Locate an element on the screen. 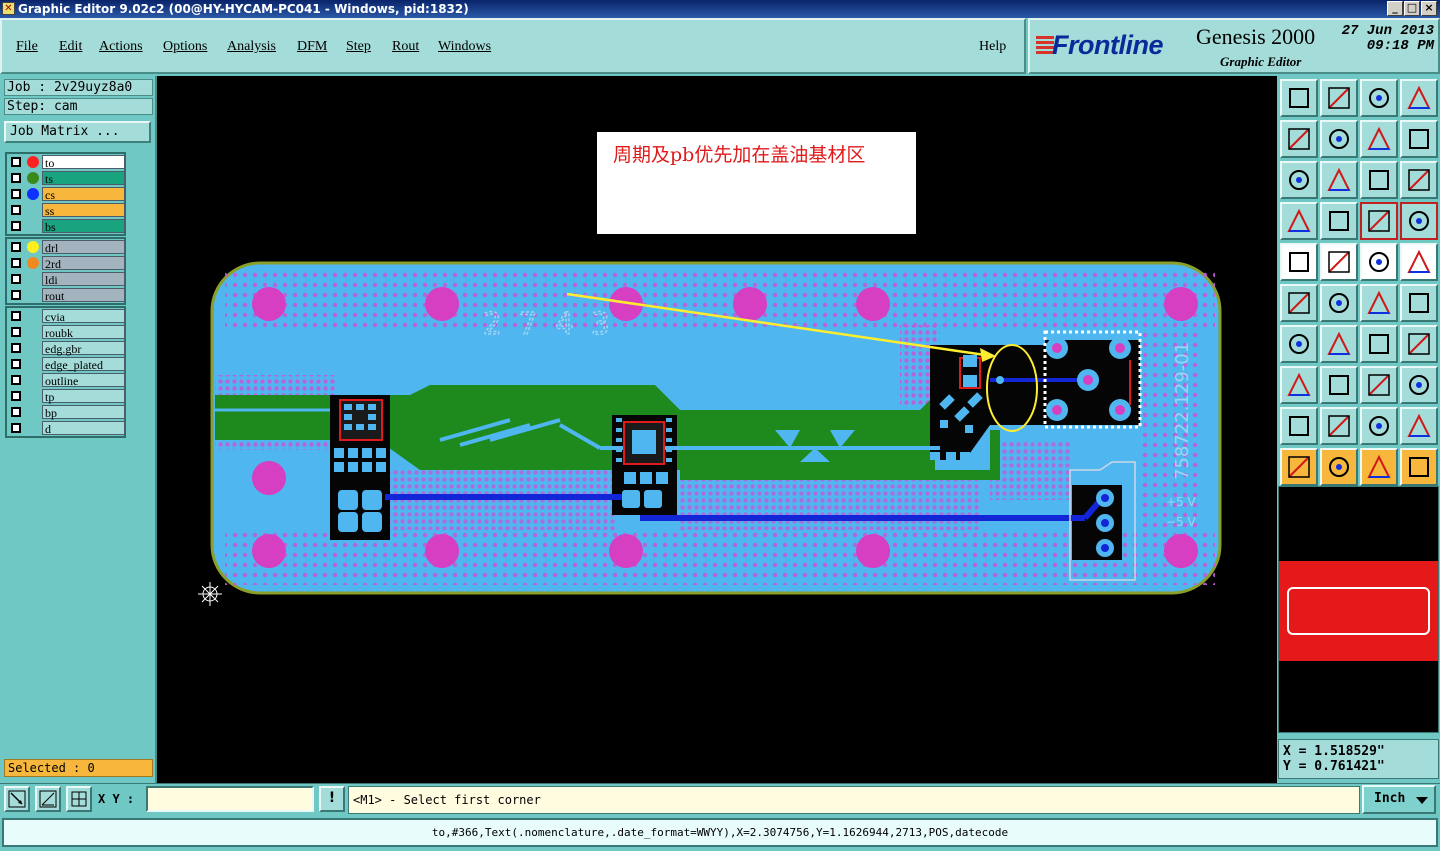  menu-analysis: Analysis is located at coordinates (251, 47).